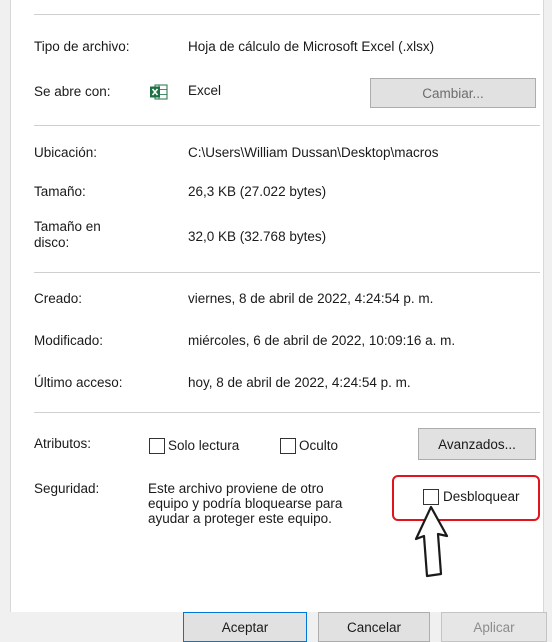  What do you see at coordinates (299, 382) in the screenshot?
I see `accessed-value: hoy, 8 de abril de 2022, 4:24:54 p. m.` at bounding box center [299, 382].